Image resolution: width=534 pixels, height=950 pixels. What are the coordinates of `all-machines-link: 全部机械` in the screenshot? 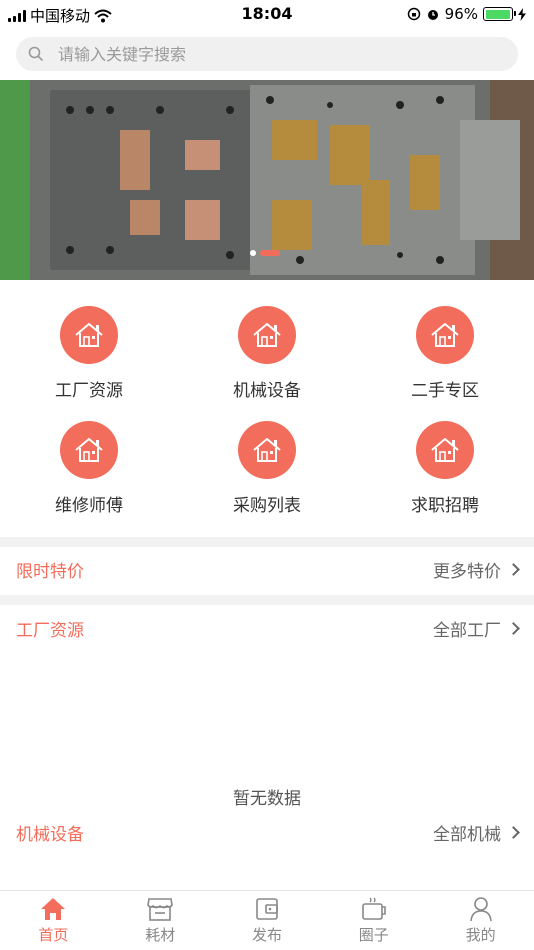 It's located at (476, 832).